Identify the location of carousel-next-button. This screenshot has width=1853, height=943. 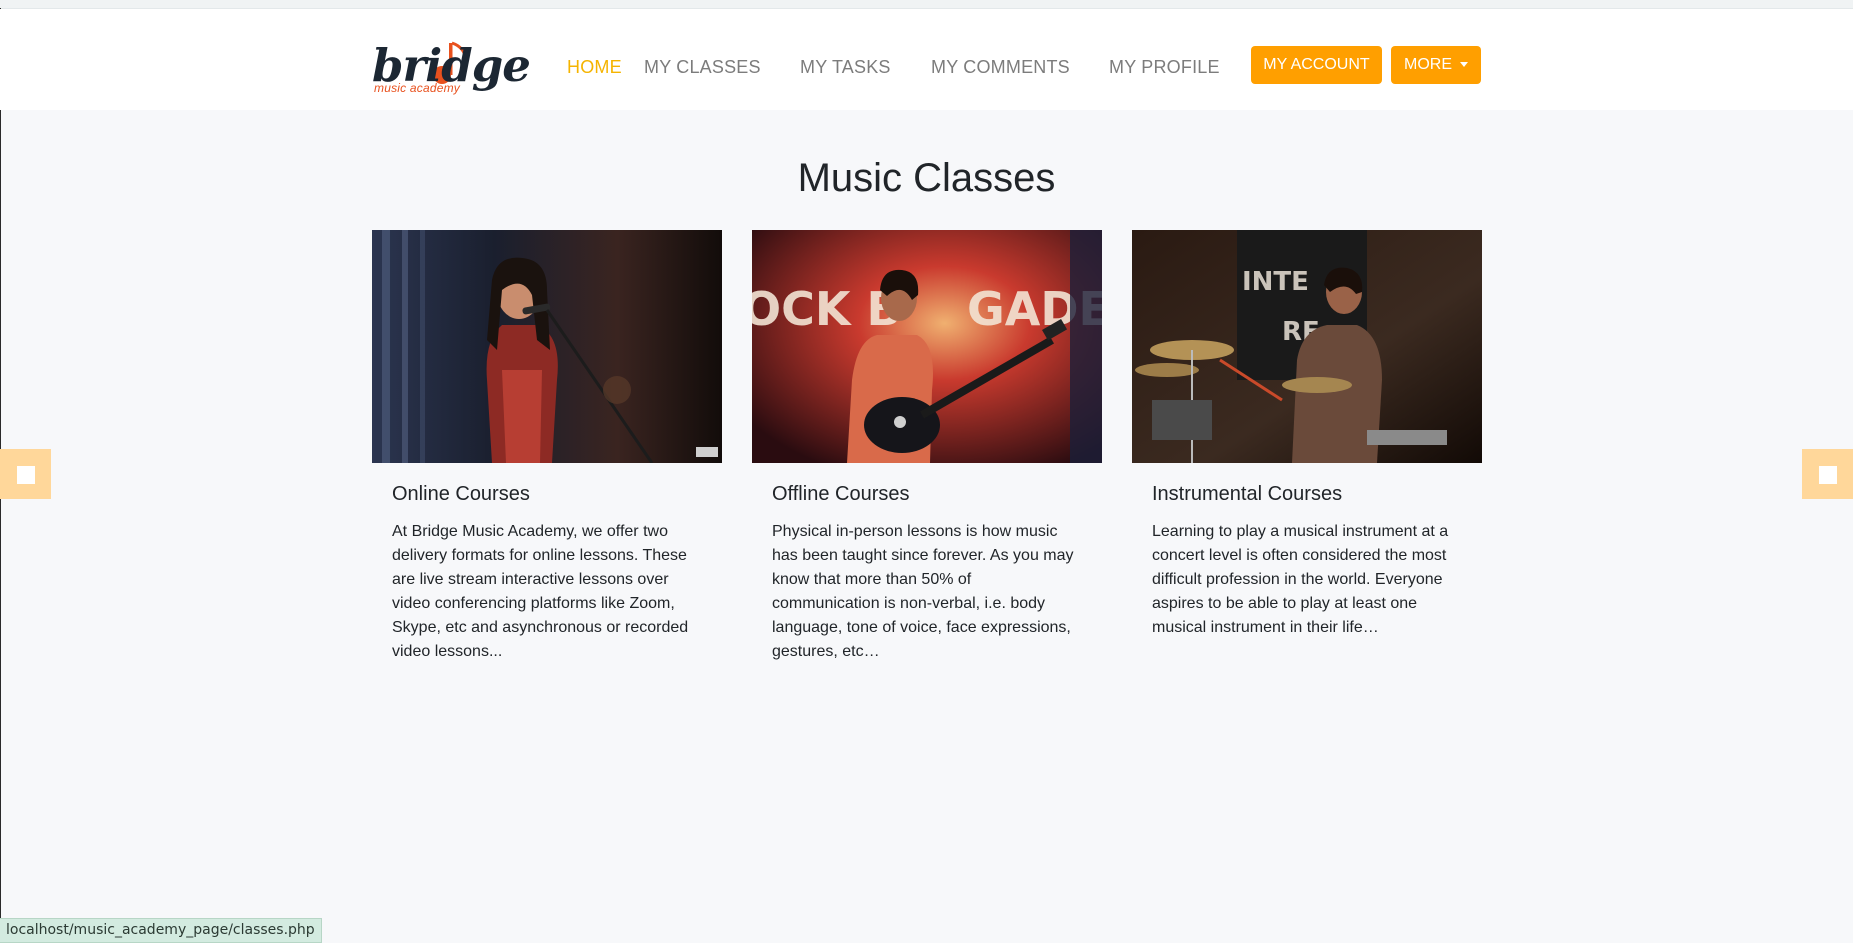
(1827, 474).